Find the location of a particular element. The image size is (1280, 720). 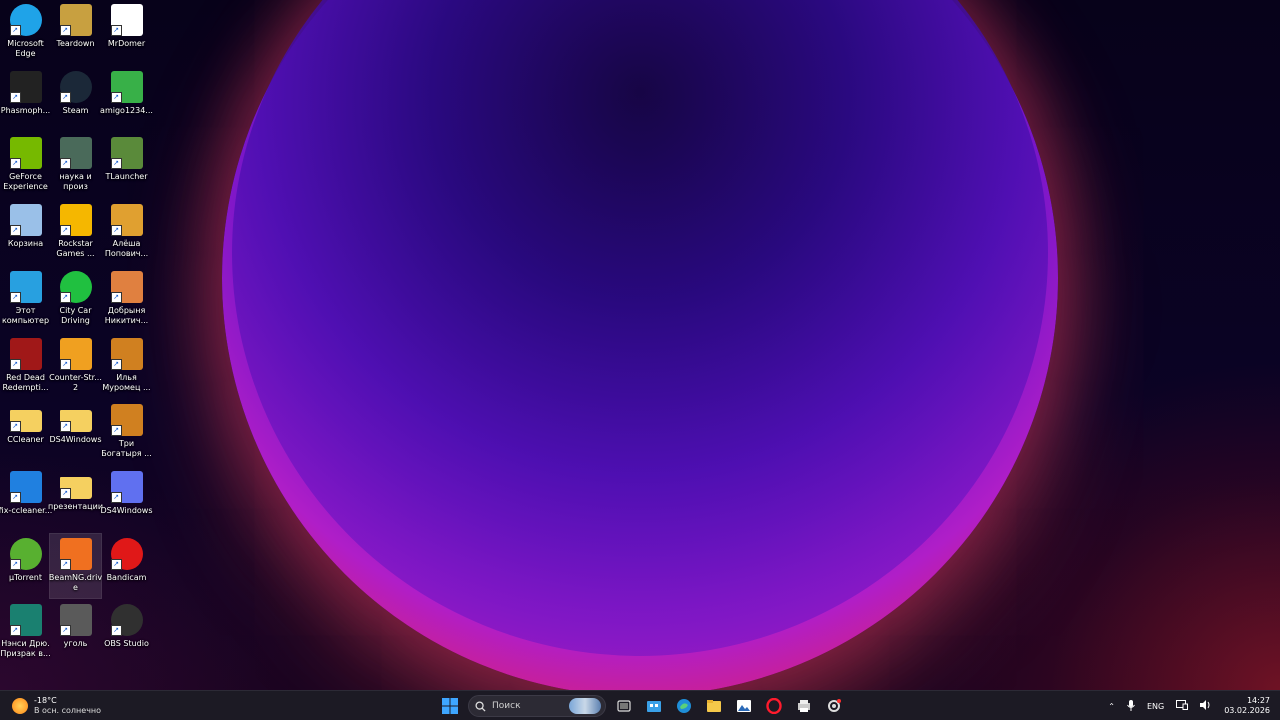

desktop-icon: ↗ Bandicam is located at coordinates (126, 566).